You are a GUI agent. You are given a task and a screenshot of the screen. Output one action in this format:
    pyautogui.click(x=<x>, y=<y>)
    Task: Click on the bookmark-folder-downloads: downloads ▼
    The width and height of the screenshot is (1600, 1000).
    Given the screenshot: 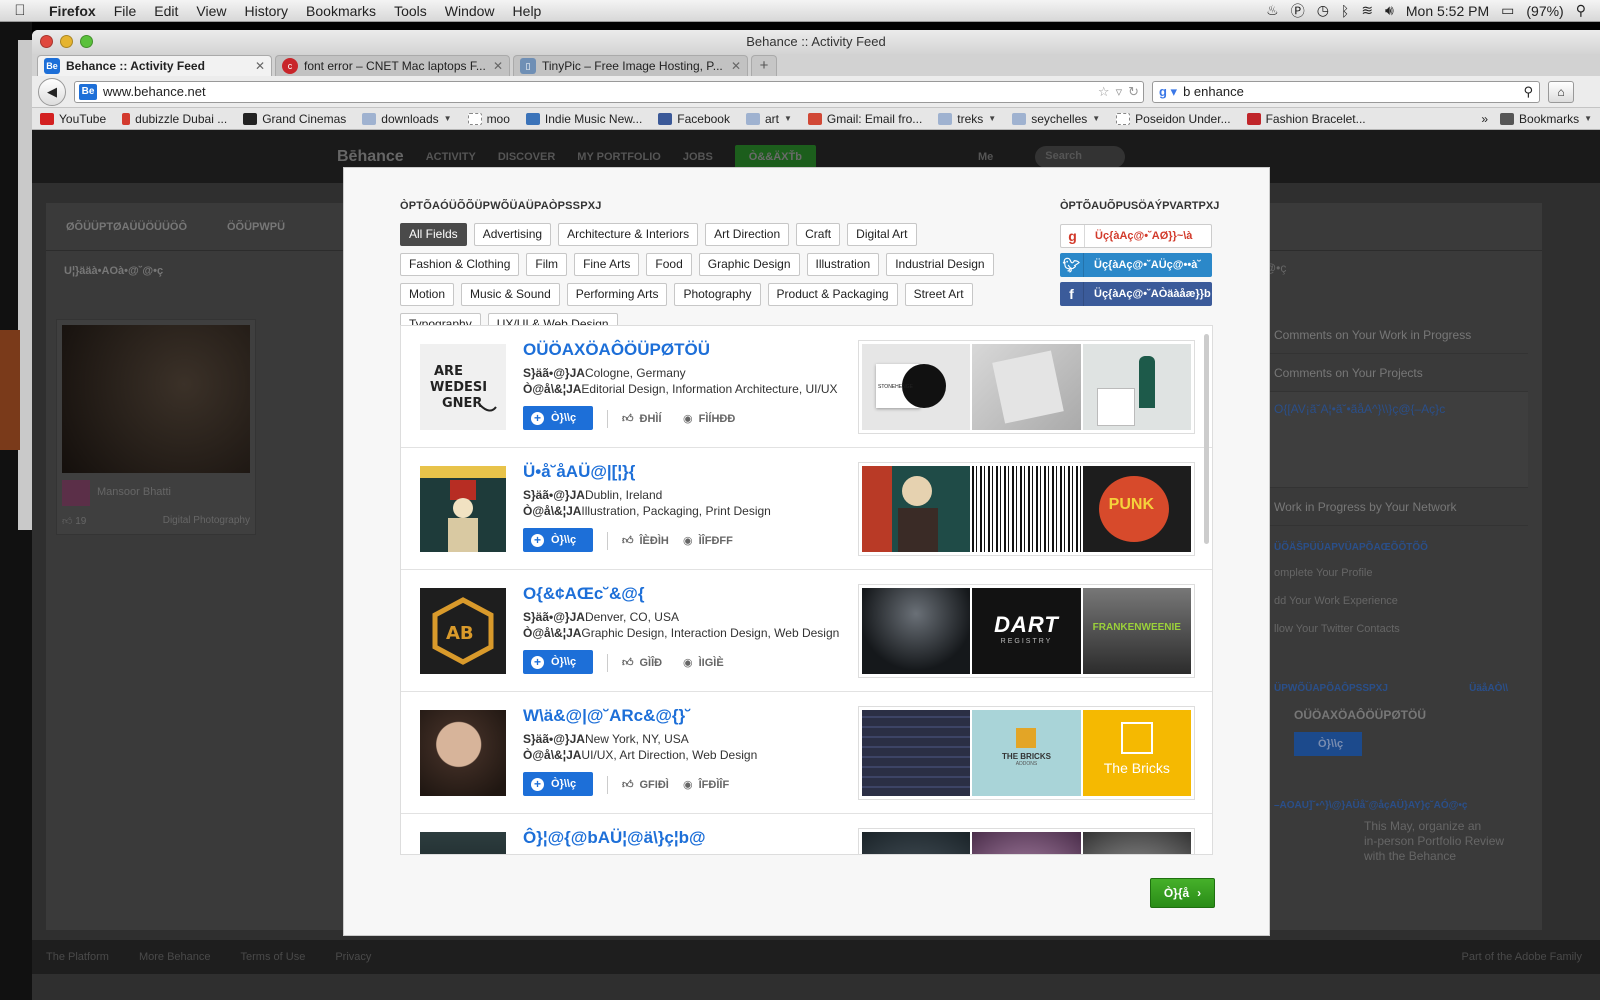 What is the action you would take?
    pyautogui.click(x=407, y=119)
    